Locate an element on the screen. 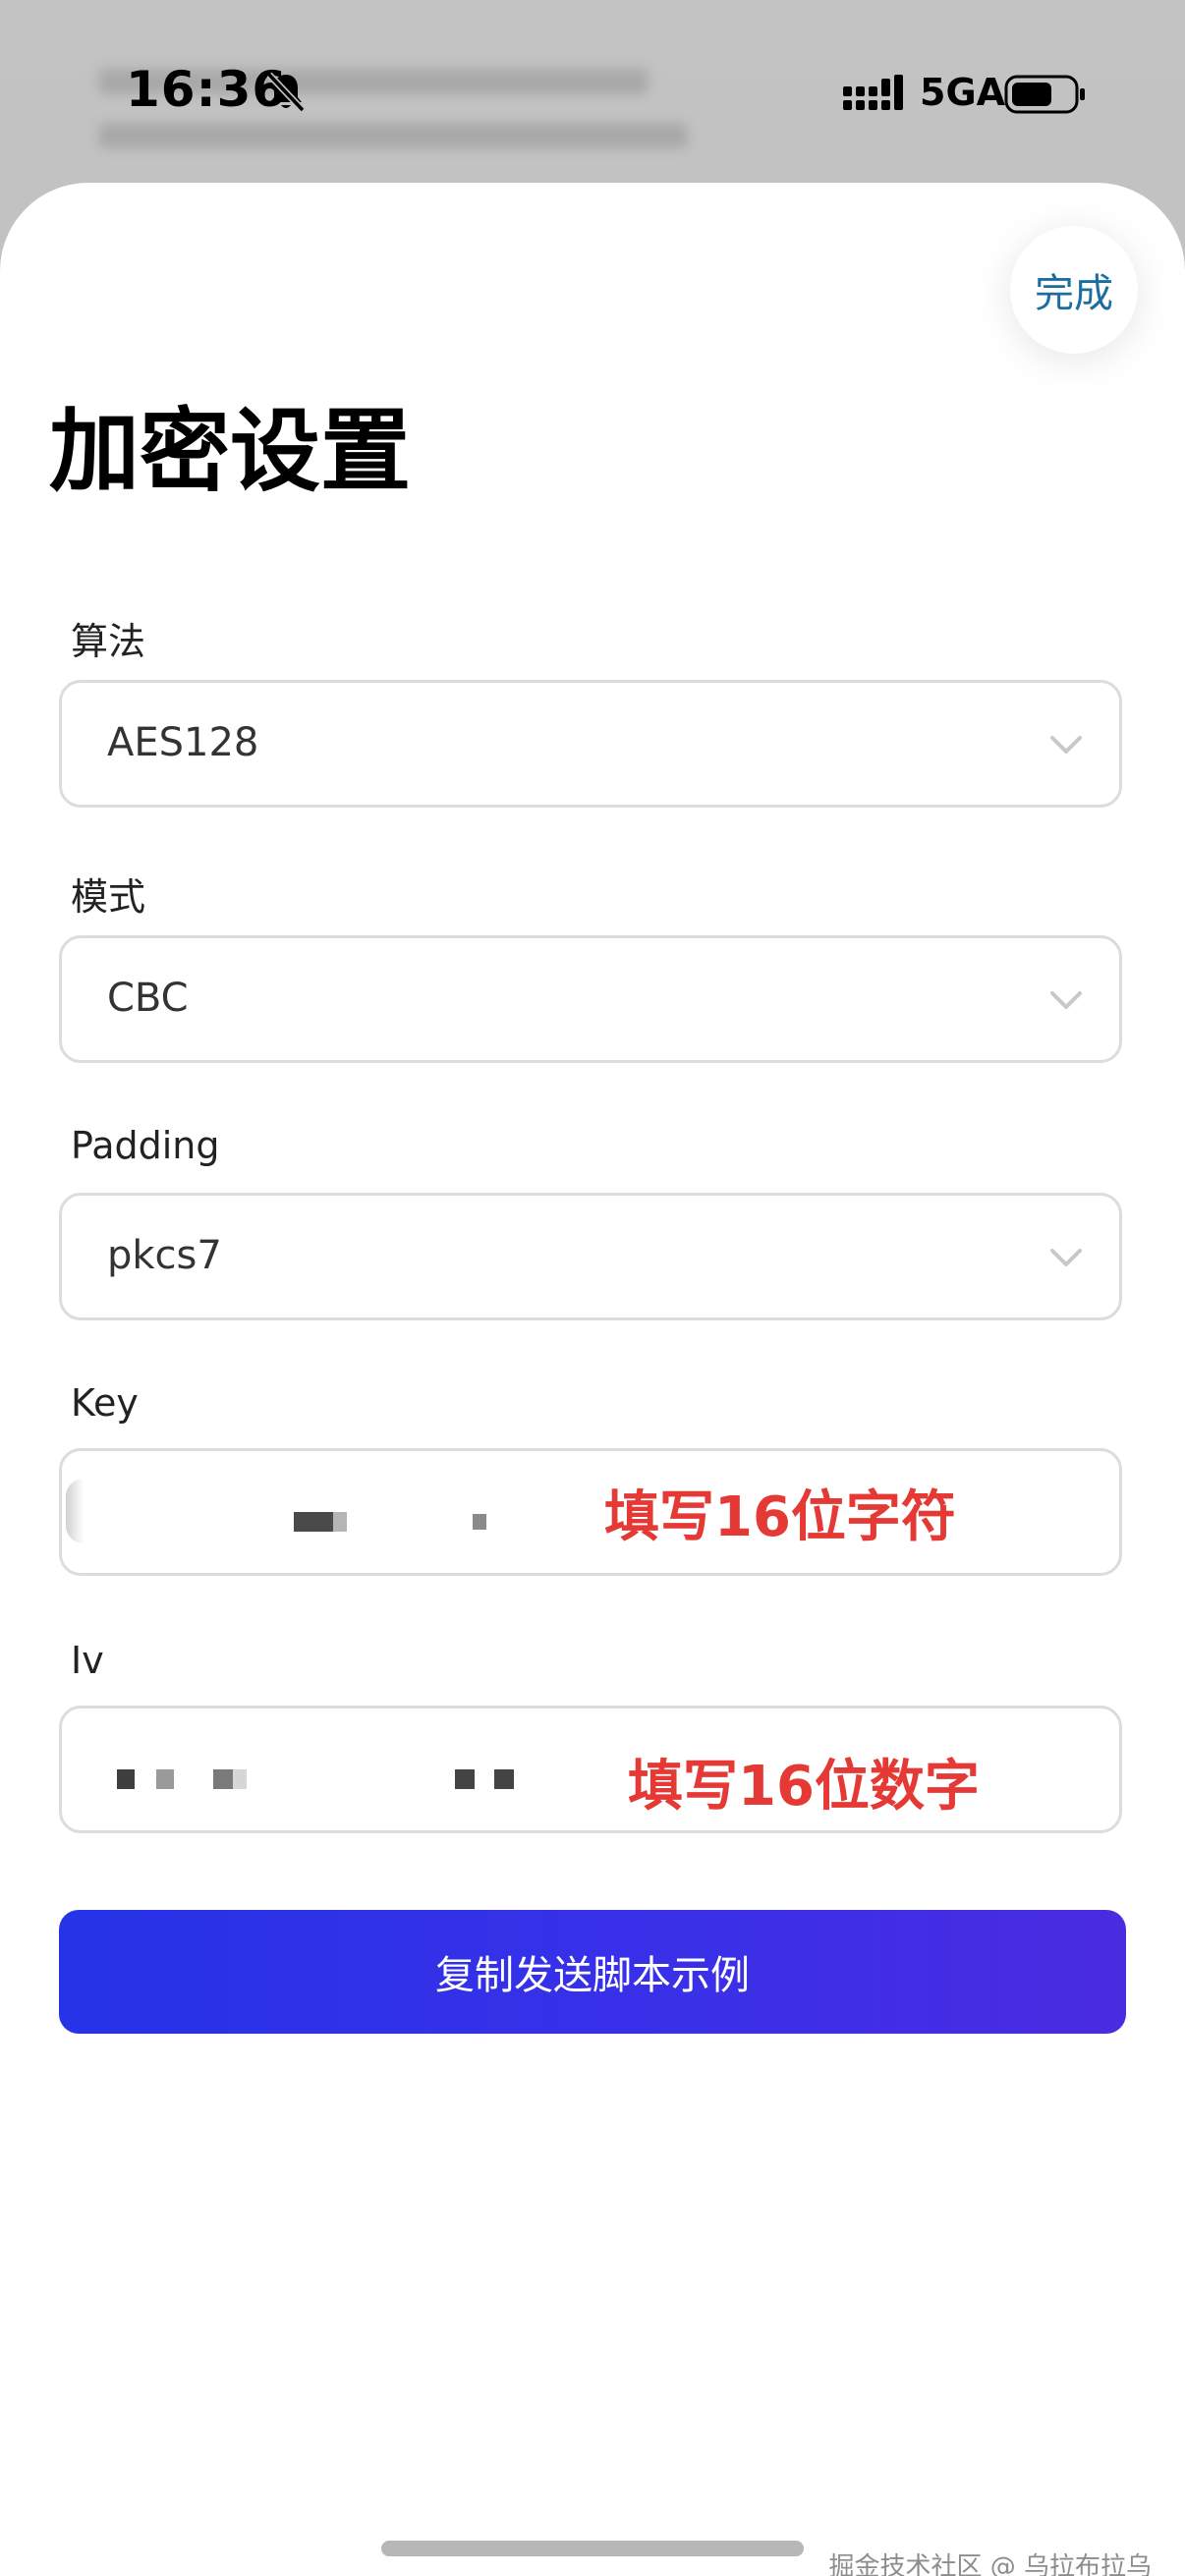 The width and height of the screenshot is (1185, 2576). algorithm-select: AES128 is located at coordinates (591, 744).